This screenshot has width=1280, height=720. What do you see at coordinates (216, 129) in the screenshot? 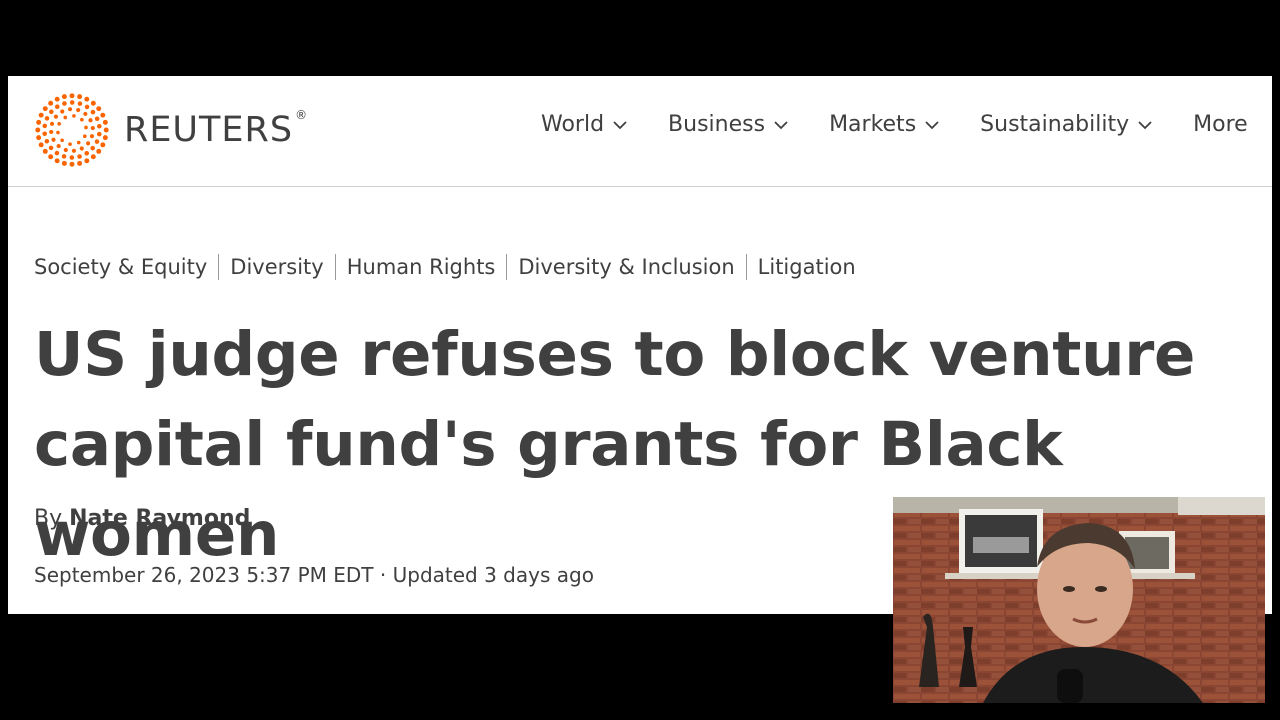
I see `logo-text: REUTERS ®` at bounding box center [216, 129].